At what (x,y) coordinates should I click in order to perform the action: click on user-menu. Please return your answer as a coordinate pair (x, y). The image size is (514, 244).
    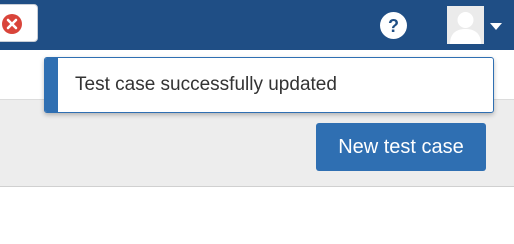
    Looking at the image, I should click on (476, 25).